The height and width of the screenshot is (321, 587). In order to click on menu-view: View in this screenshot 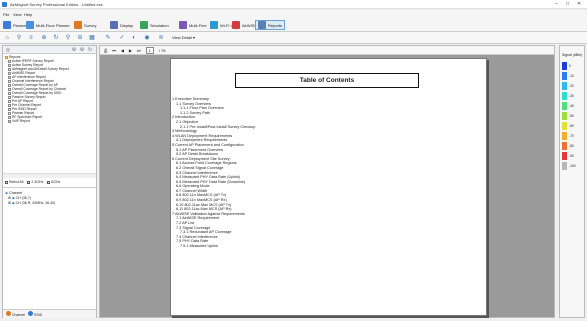, I will do `click(17, 14)`.